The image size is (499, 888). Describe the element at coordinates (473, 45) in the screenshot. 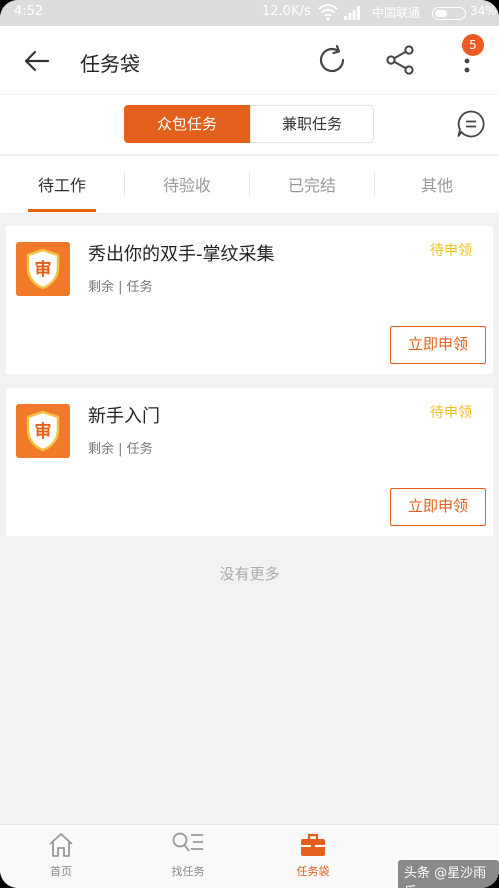

I see `notification-badge: 5` at that location.